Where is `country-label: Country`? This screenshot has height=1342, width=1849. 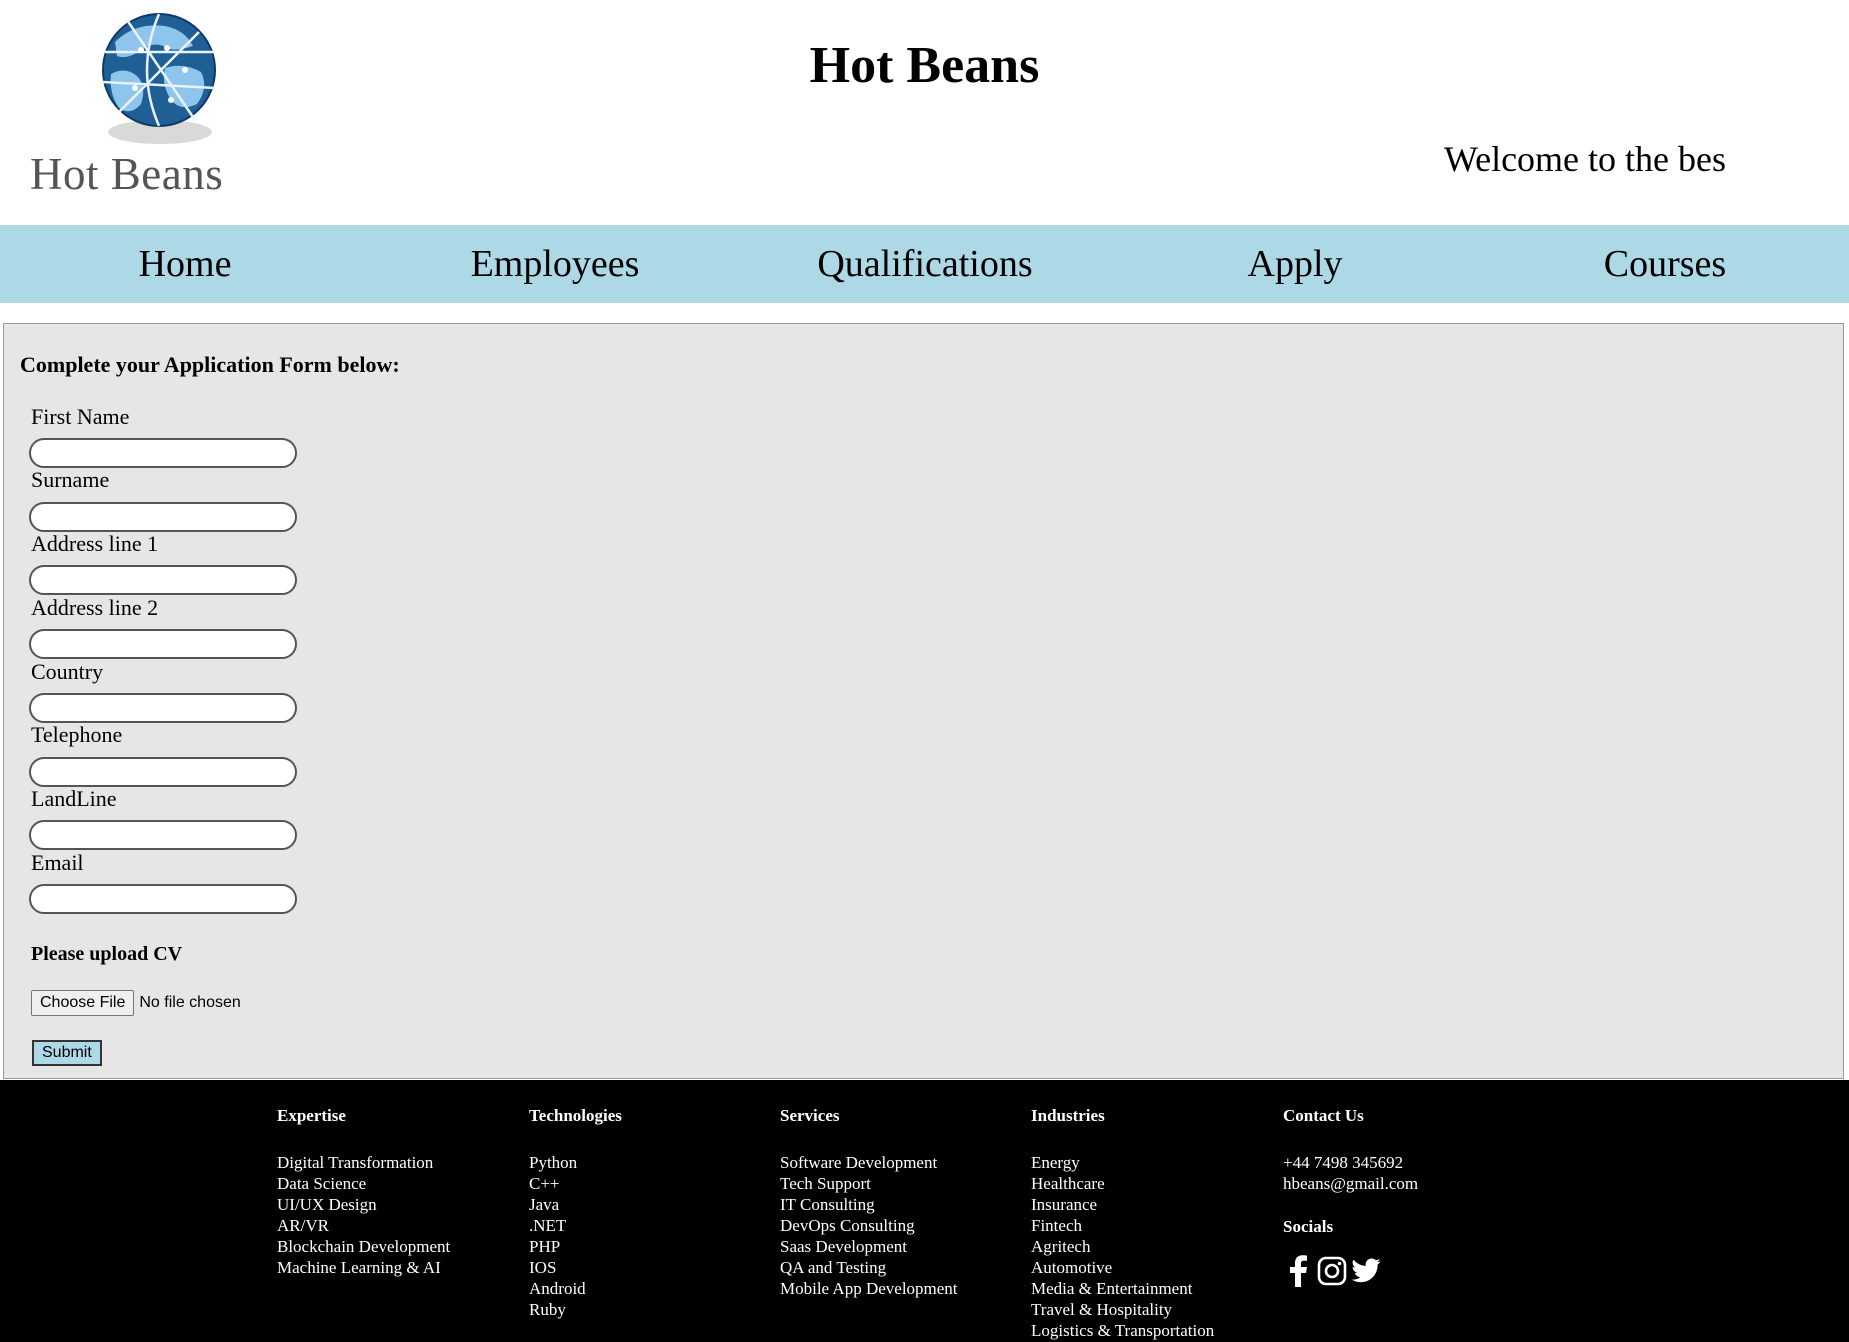 country-label: Country is located at coordinates (67, 671).